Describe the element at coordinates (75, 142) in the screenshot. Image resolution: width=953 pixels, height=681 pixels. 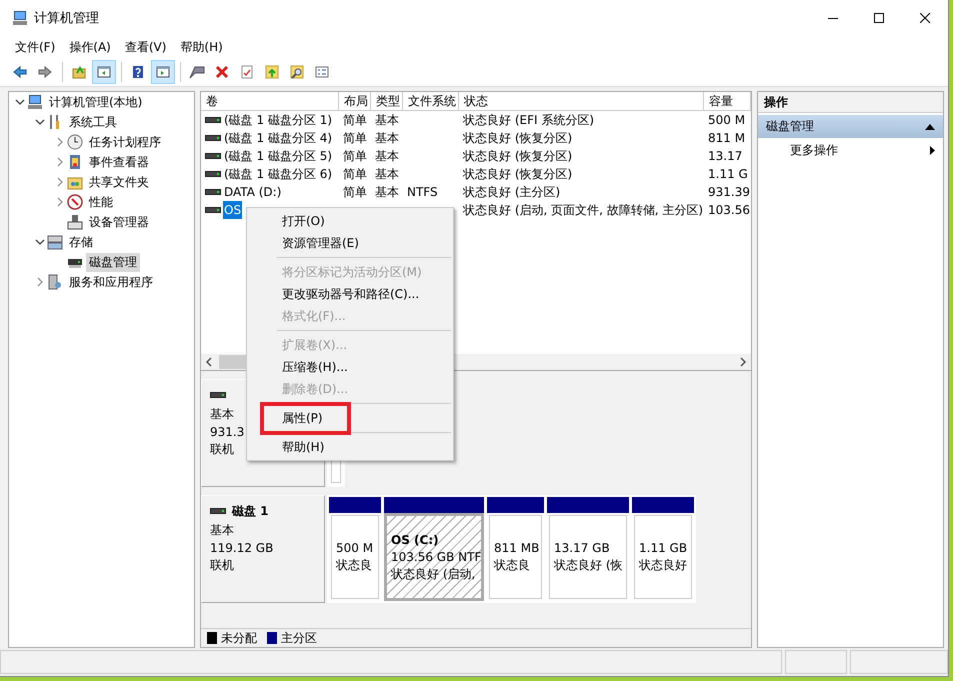
I see `clock-icon` at that location.